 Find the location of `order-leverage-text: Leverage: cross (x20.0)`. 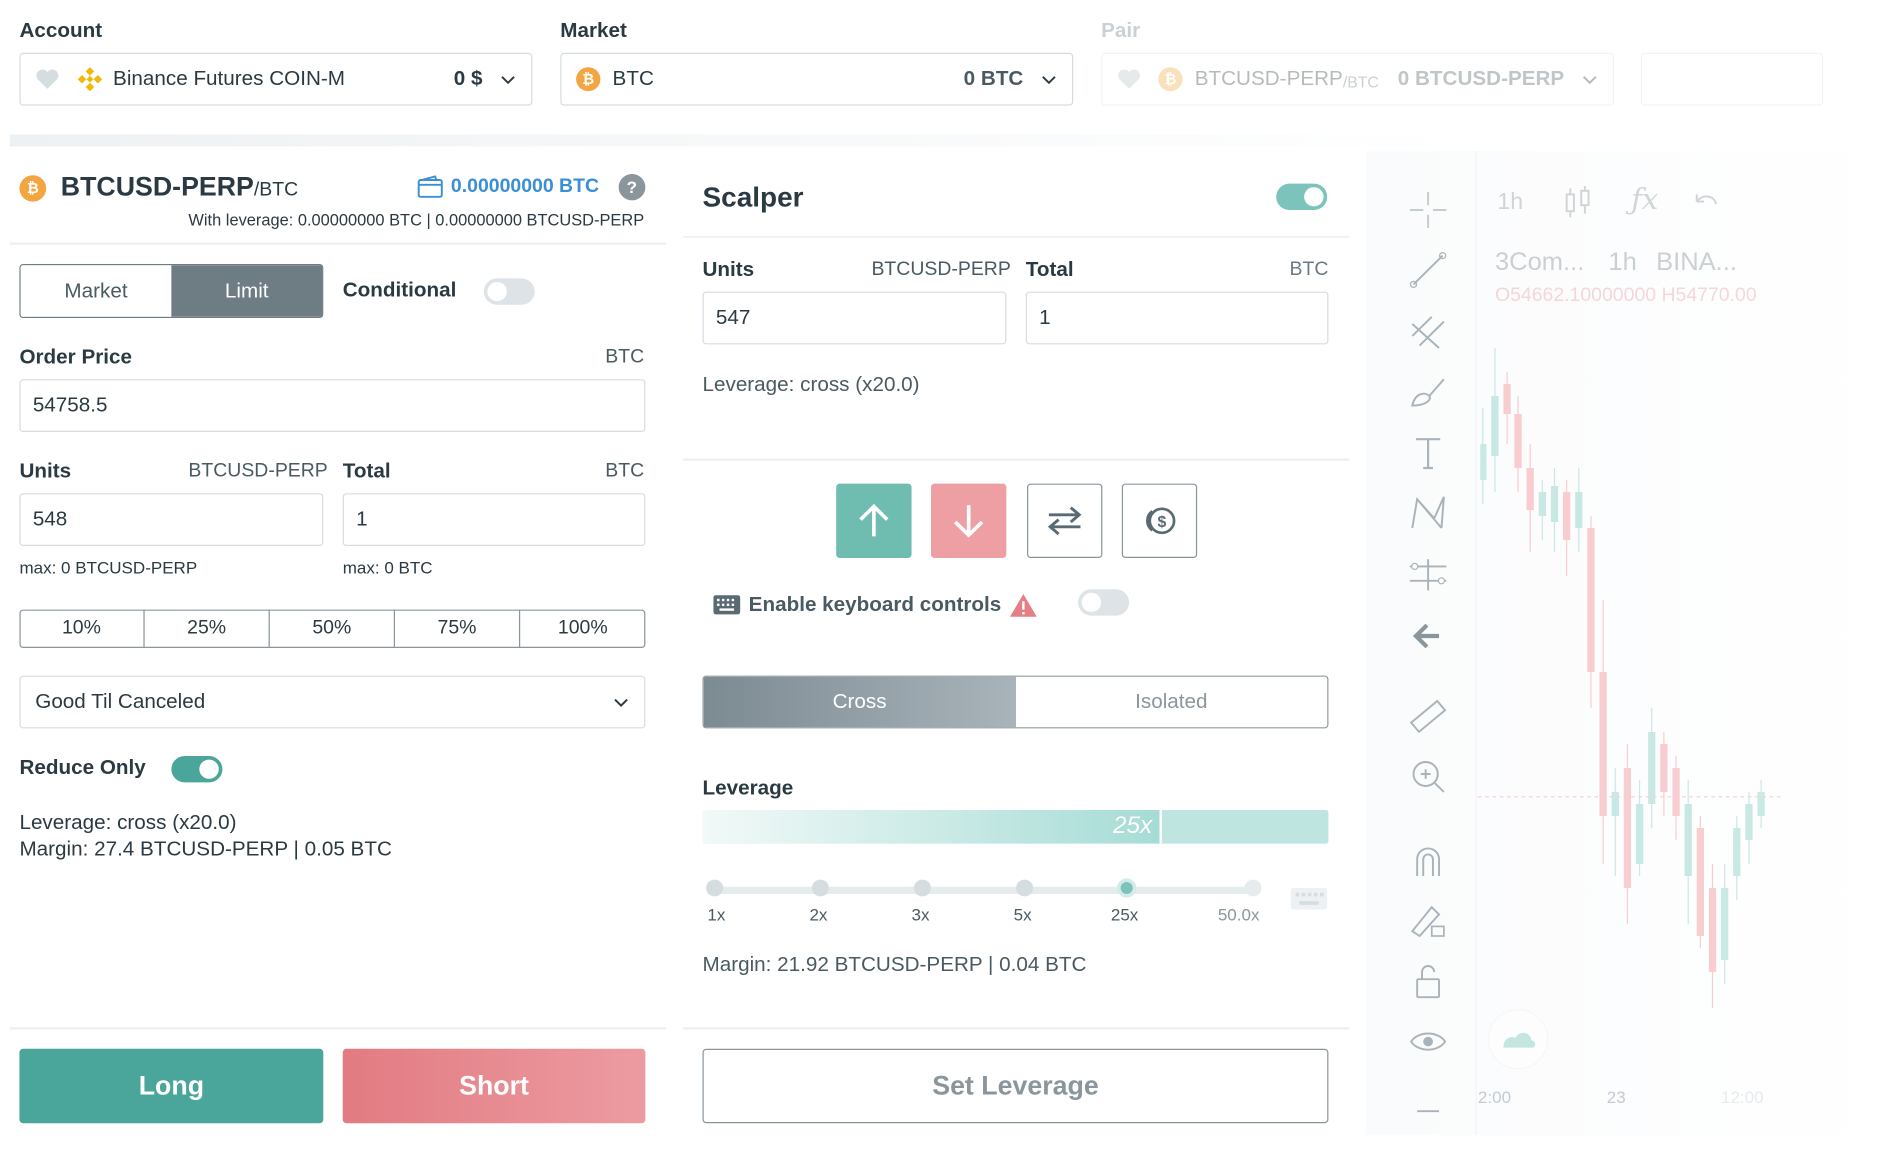

order-leverage-text: Leverage: cross (x20.0) is located at coordinates (128, 823).